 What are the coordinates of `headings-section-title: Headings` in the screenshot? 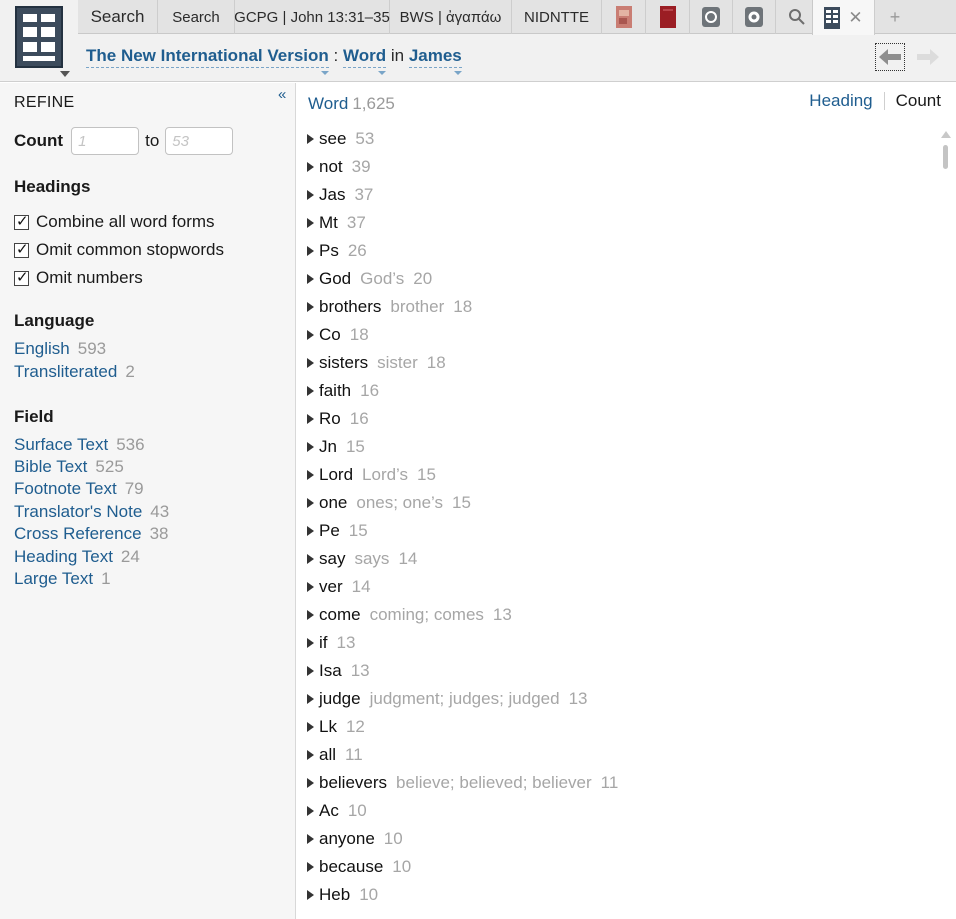 It's located at (52, 186).